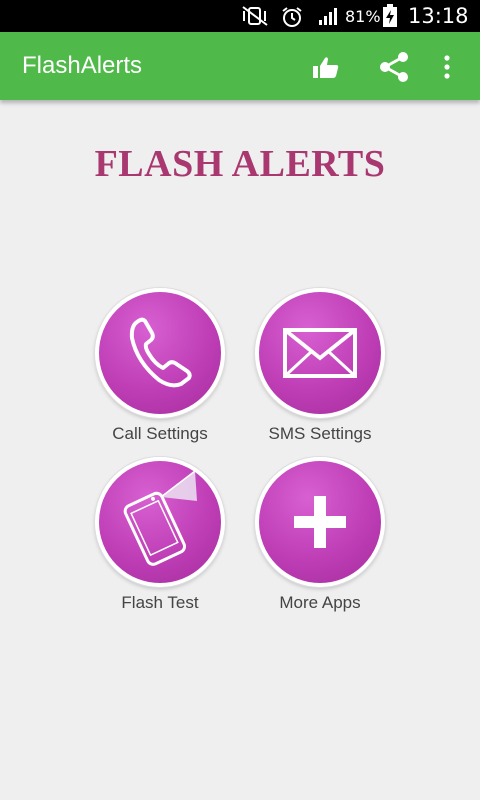 This screenshot has width=480, height=800. I want to click on sms-settings-tile: SMS Settings, so click(320, 366).